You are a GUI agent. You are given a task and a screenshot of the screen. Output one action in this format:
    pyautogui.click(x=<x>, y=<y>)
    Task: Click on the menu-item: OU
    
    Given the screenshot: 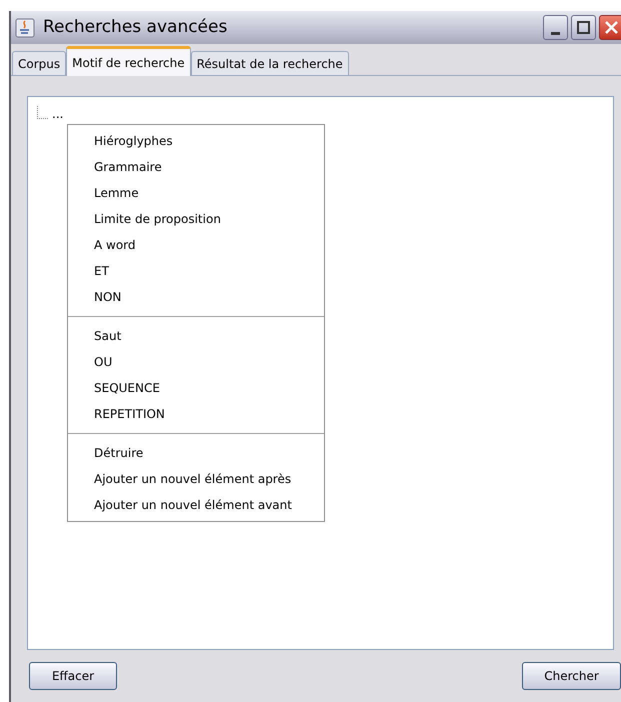 What is the action you would take?
    pyautogui.click(x=196, y=362)
    